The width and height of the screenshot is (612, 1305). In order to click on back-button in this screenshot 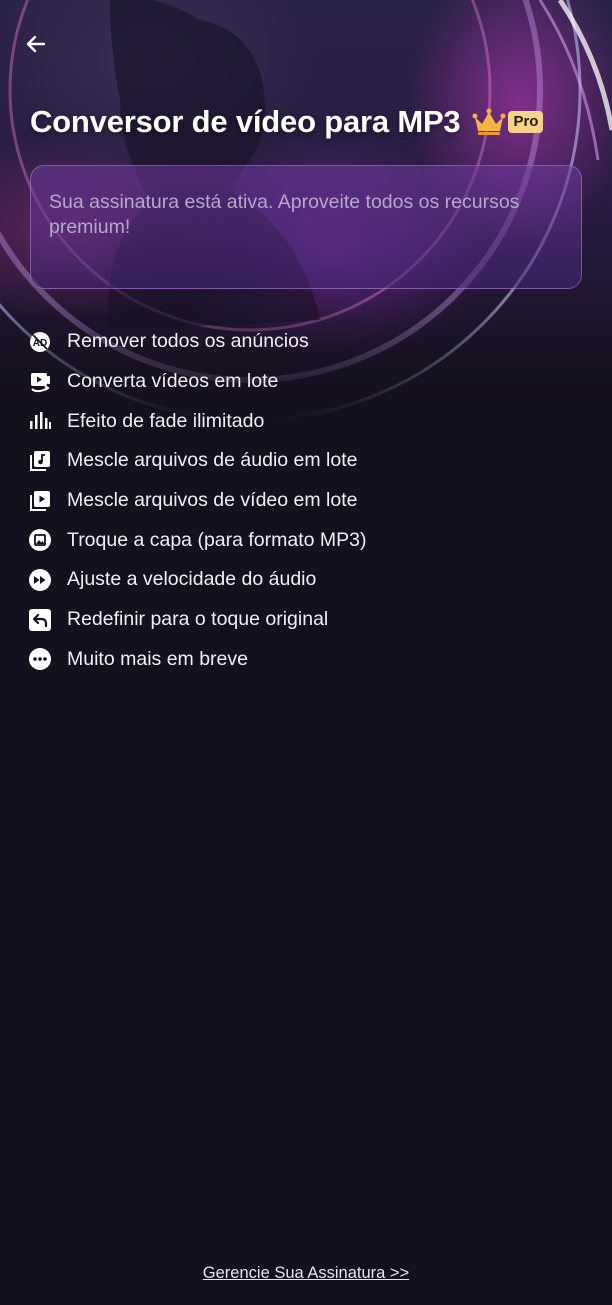, I will do `click(36, 44)`.